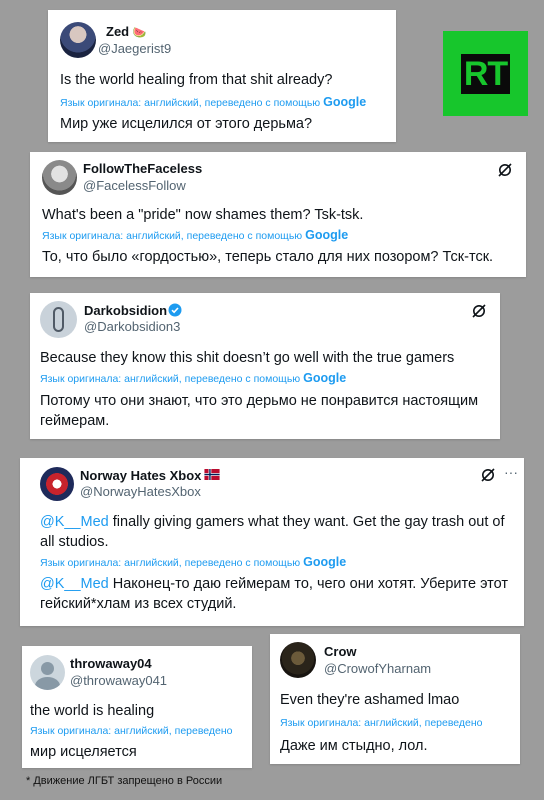 The height and width of the screenshot is (800, 544). What do you see at coordinates (132, 326) in the screenshot?
I see `author-handle: @Darkobsidion3` at bounding box center [132, 326].